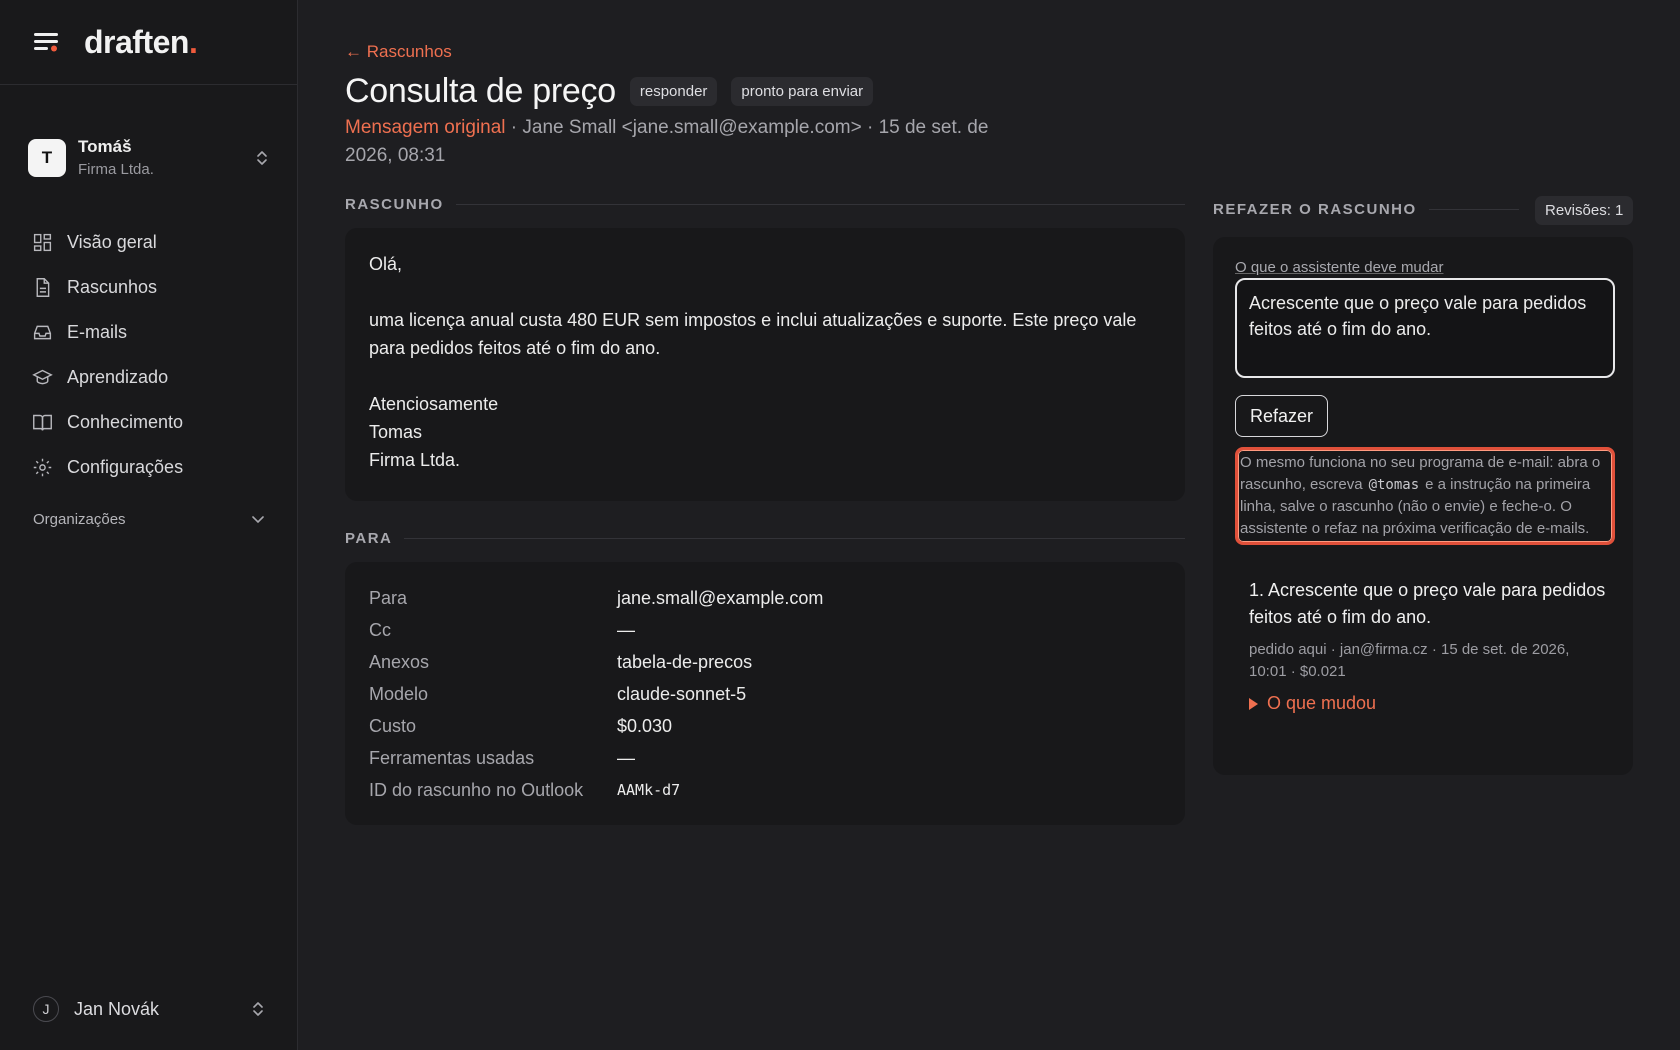 Image resolution: width=1680 pixels, height=1050 pixels. Describe the element at coordinates (1322, 703) in the screenshot. I see `what-changed-label: O que mudou` at that location.